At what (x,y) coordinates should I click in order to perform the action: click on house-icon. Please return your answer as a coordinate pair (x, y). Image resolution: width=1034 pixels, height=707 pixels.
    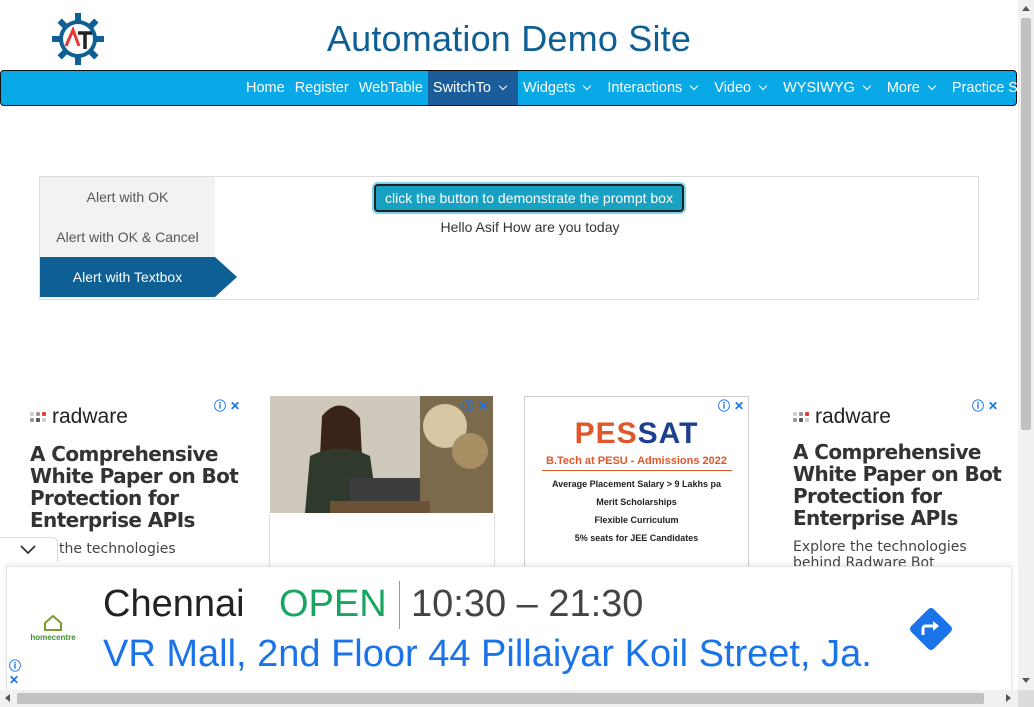
    Looking at the image, I should click on (53, 622).